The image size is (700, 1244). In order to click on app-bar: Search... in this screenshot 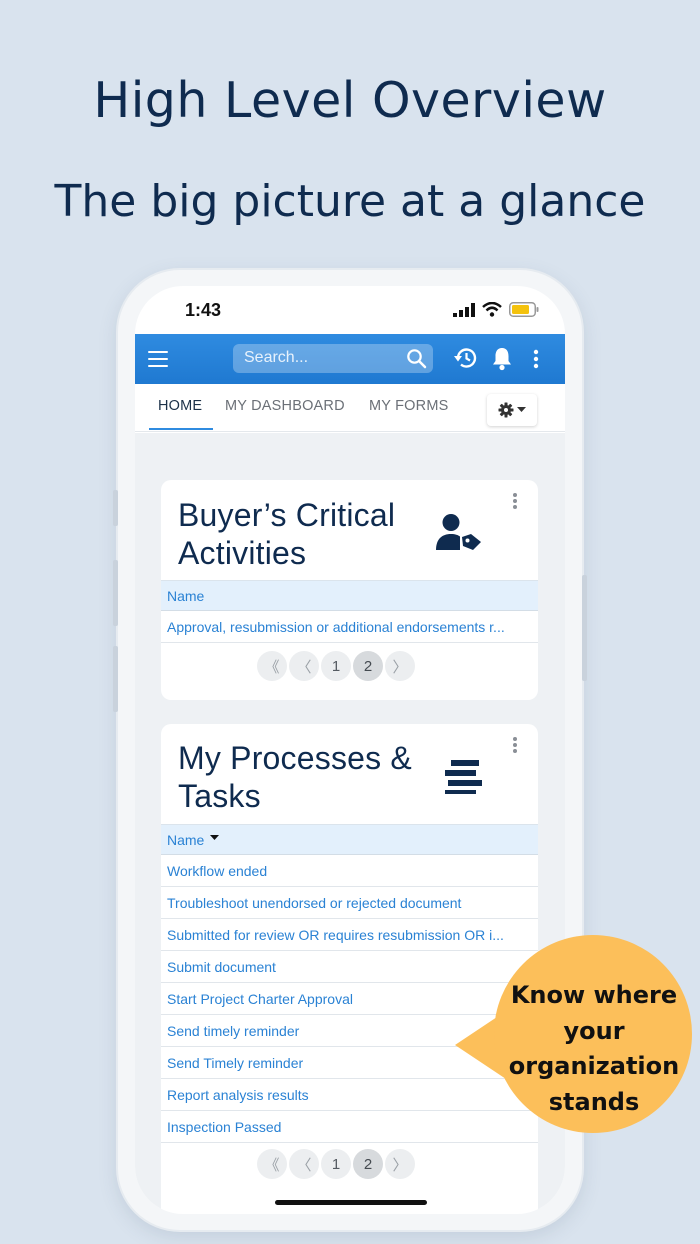, I will do `click(350, 359)`.